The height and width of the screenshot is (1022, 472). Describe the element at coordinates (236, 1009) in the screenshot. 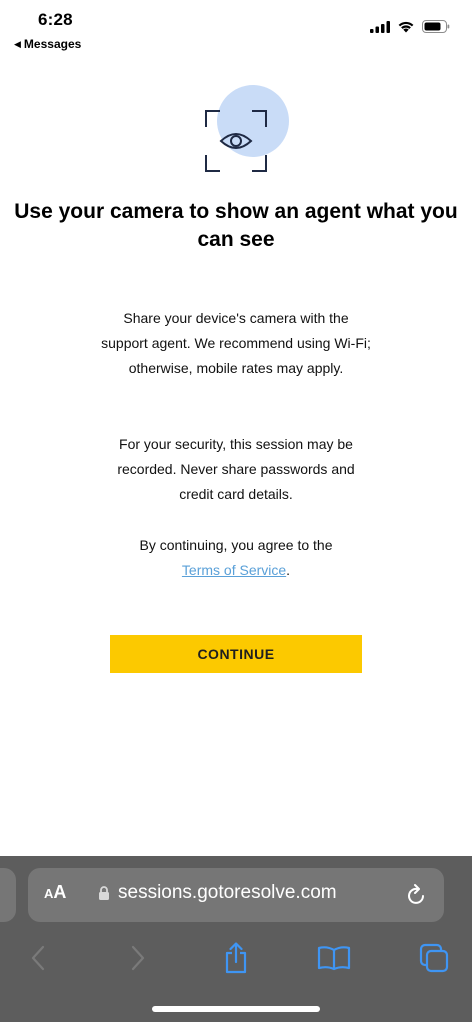

I see `home-indicator` at that location.